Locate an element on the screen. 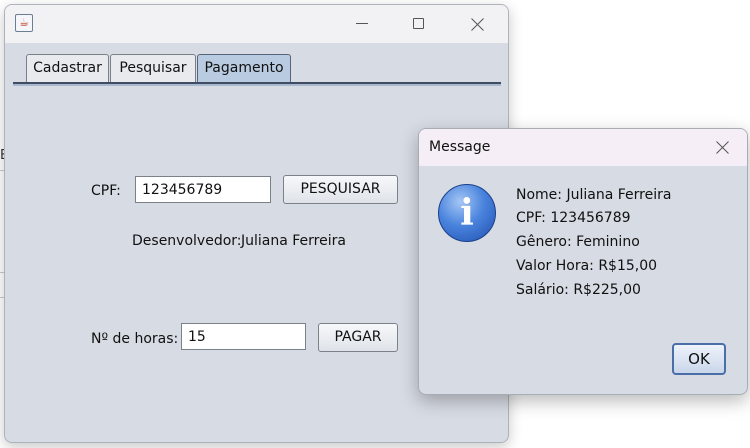  message-cpf-line: CPF: 123456789 is located at coordinates (573, 218).